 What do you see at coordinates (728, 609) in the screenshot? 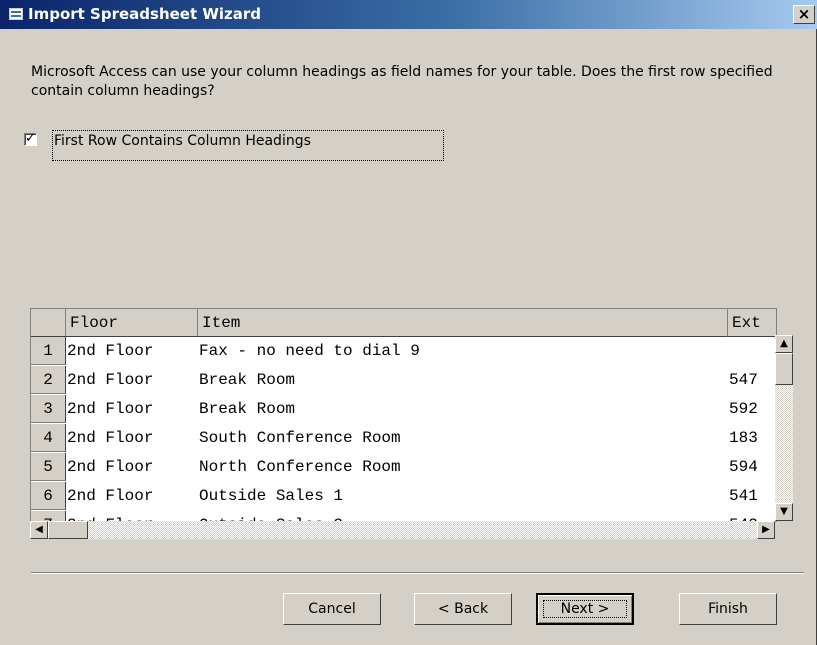
I see `finish-button: Finish` at bounding box center [728, 609].